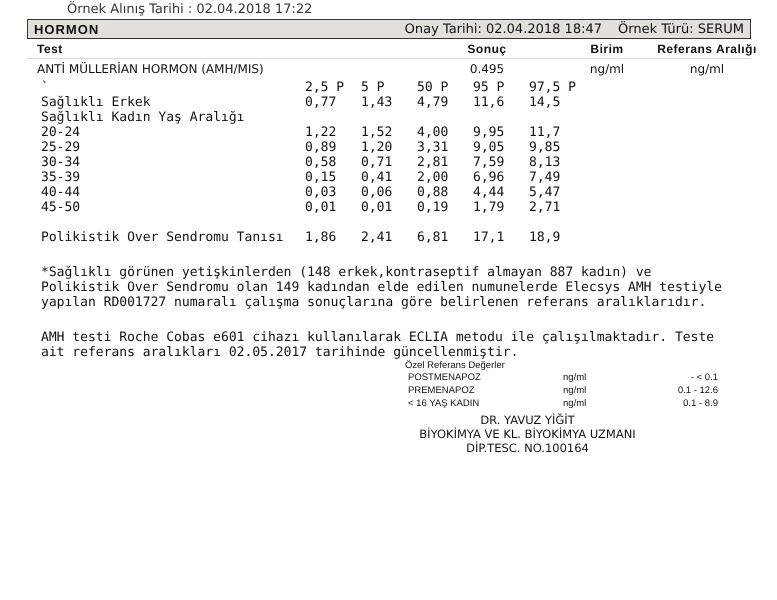  What do you see at coordinates (377, 192) in the screenshot?
I see `table-cell-text: 0,06` at bounding box center [377, 192].